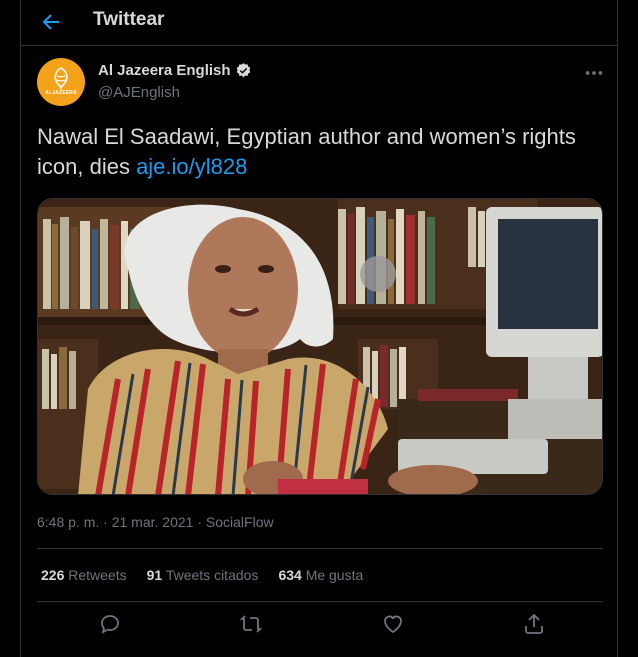 The width and height of the screenshot is (638, 657). I want to click on tweet-meta: 6:48 p. m. · 21 mar. 2021 · SocialFlow, so click(155, 522).